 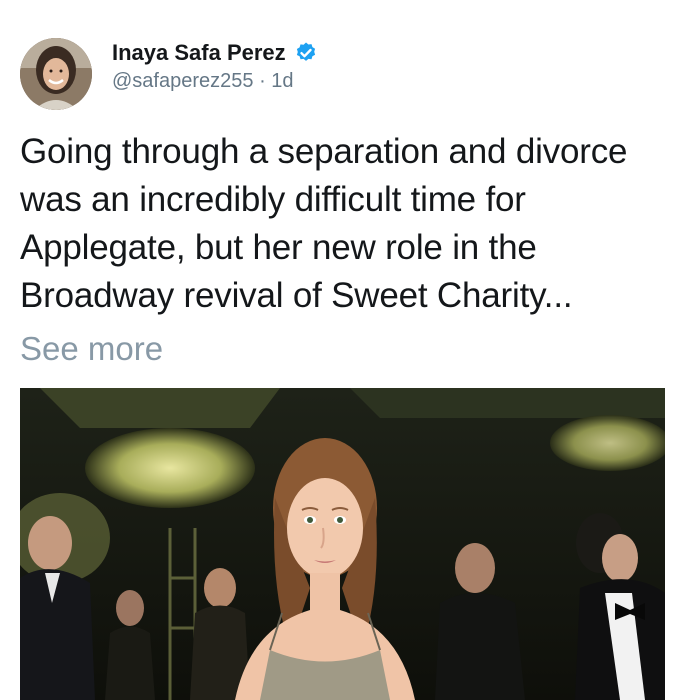 I want to click on avatar, so click(x=56, y=74).